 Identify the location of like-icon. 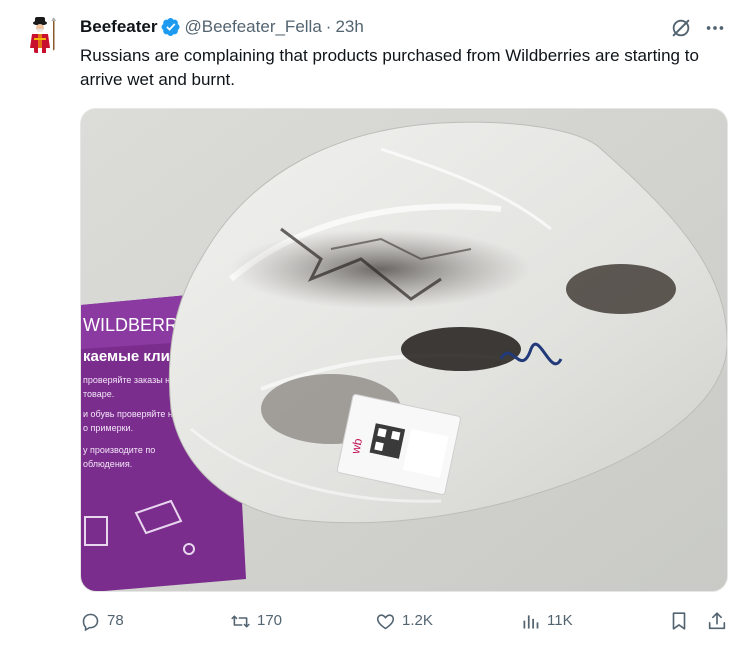
(385, 621).